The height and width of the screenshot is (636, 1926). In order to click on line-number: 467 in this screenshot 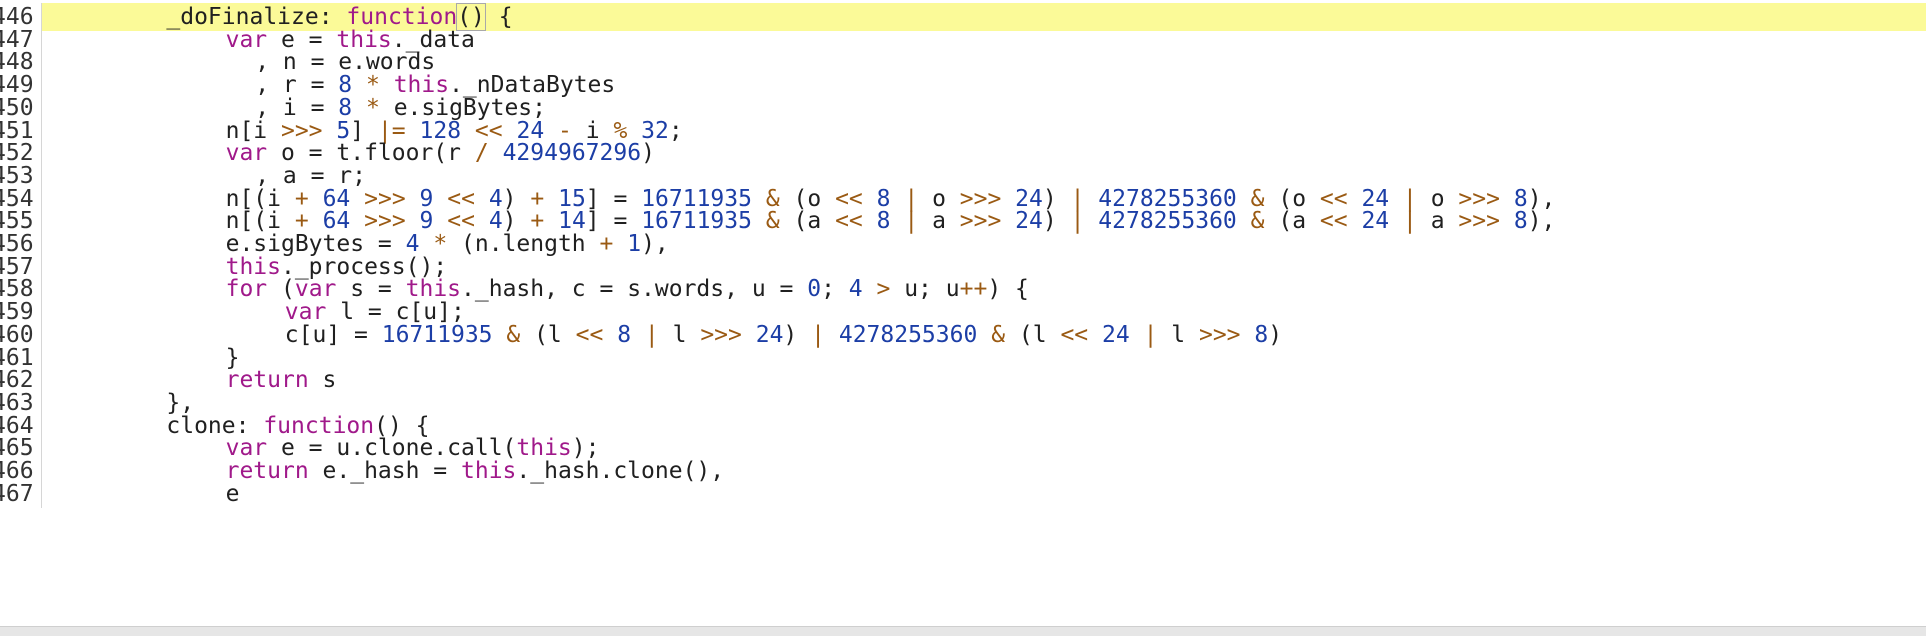, I will do `click(21, 493)`.